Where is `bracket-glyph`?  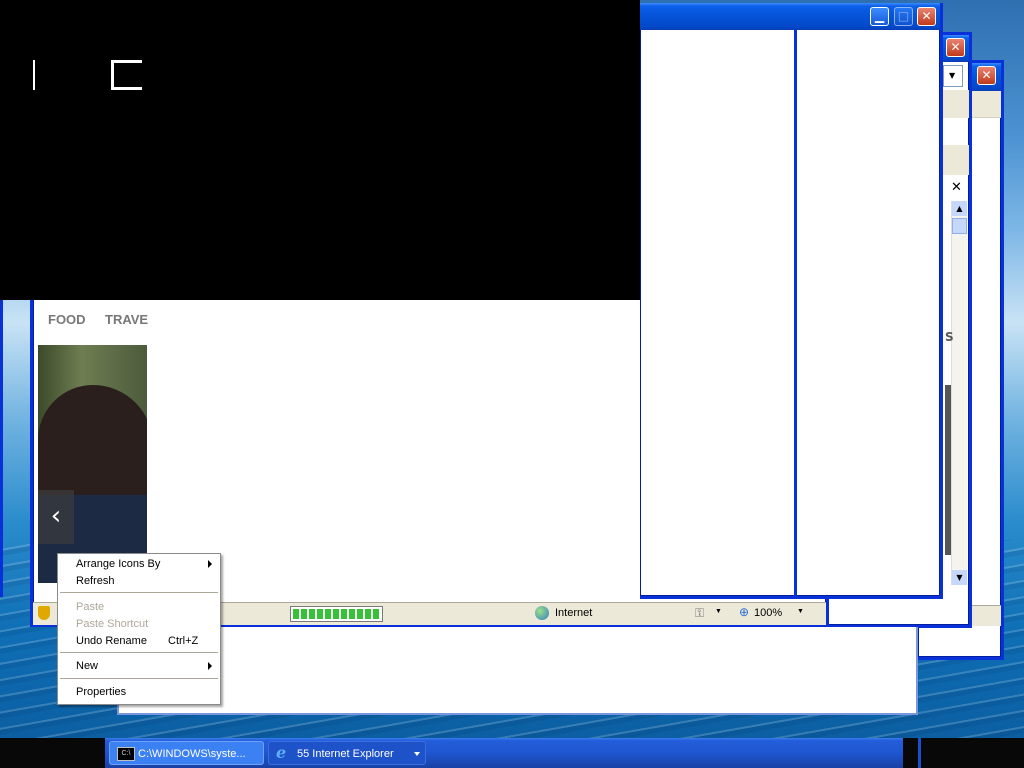
bracket-glyph is located at coordinates (126, 75).